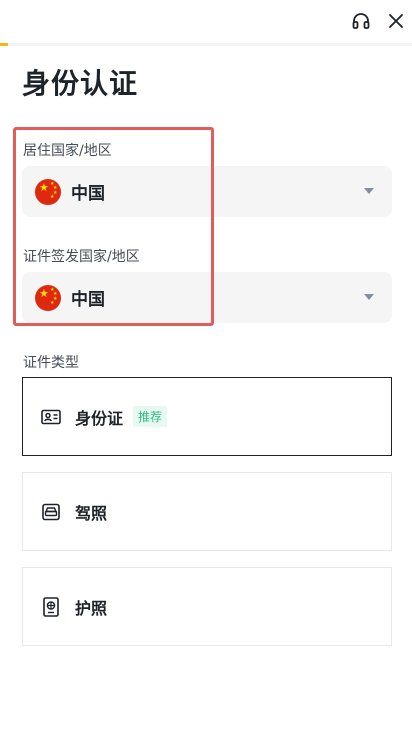  What do you see at coordinates (150, 416) in the screenshot?
I see `recommended-badge: 推荐` at bounding box center [150, 416].